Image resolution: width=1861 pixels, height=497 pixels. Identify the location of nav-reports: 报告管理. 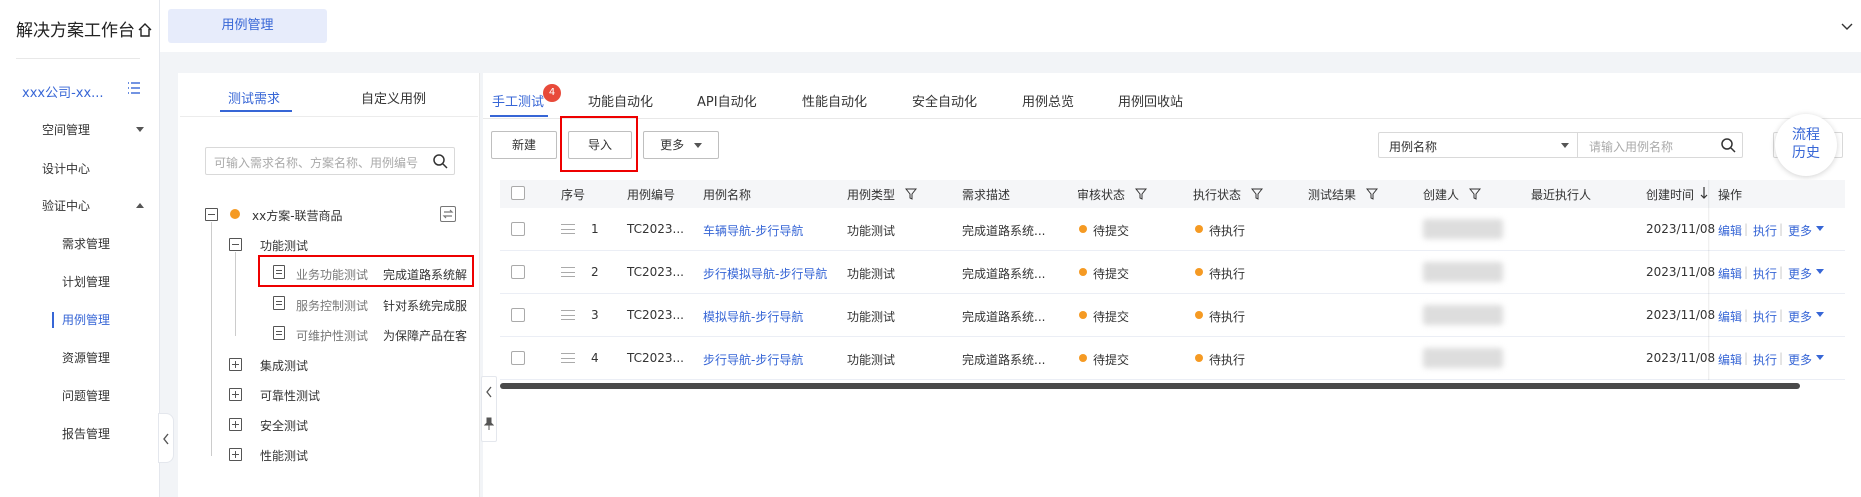
(86, 433).